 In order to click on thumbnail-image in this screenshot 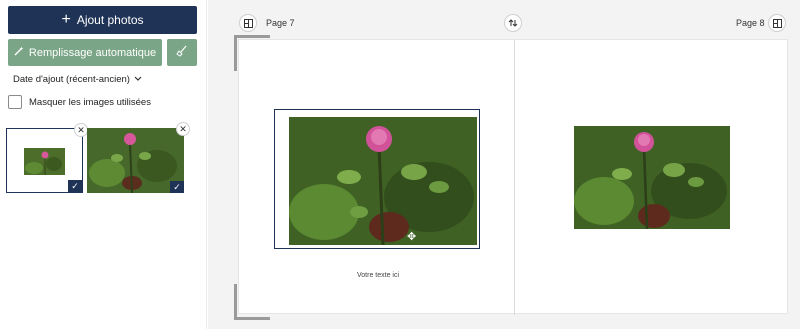, I will do `click(44, 161)`.